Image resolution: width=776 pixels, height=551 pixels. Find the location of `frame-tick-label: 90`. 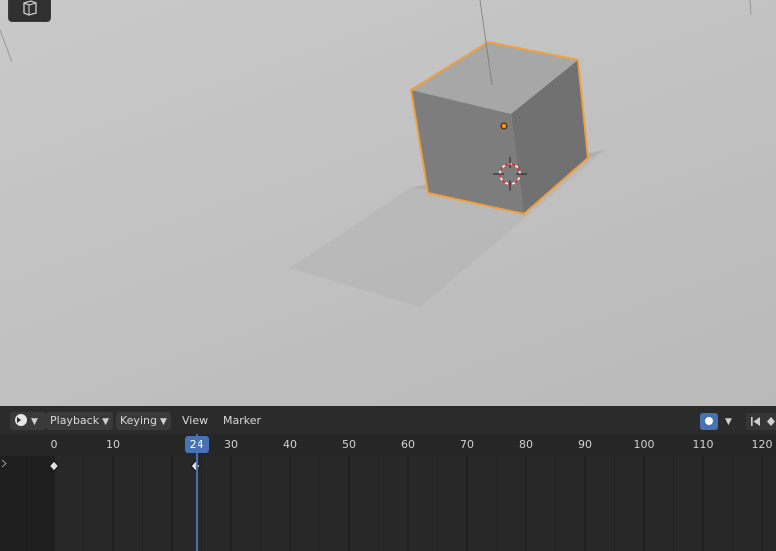

frame-tick-label: 90 is located at coordinates (585, 444).